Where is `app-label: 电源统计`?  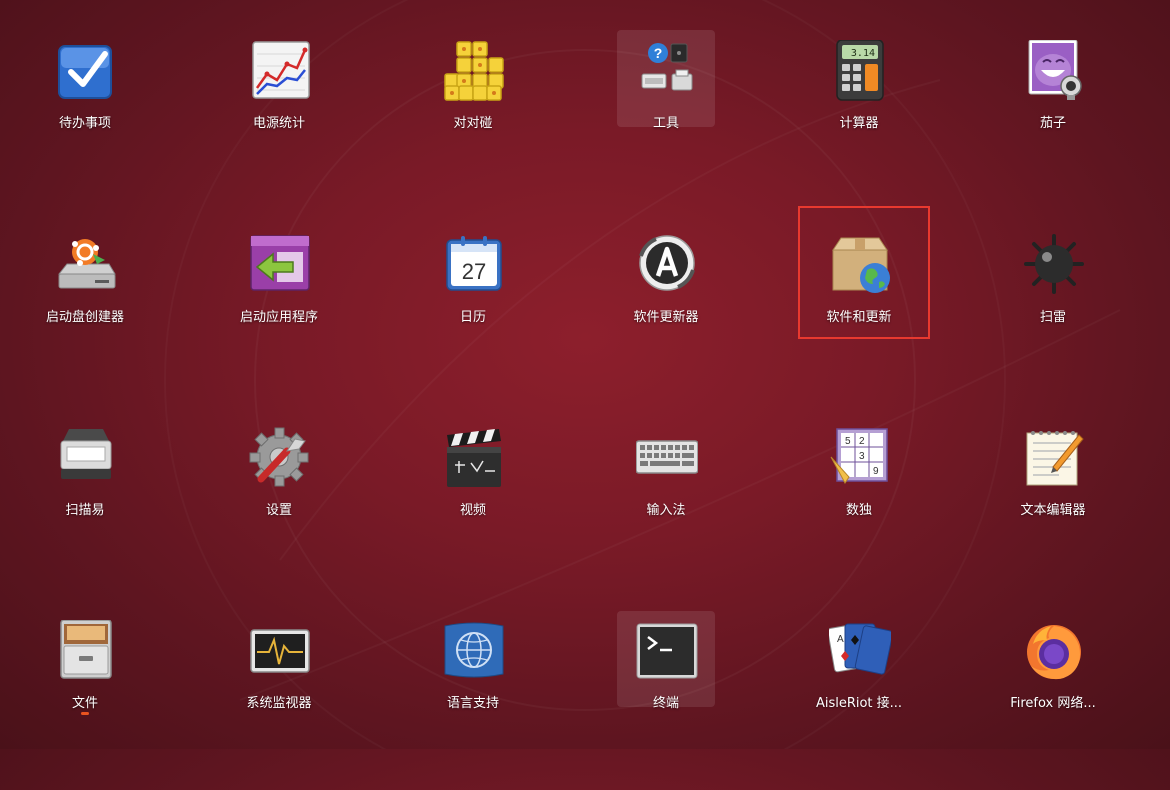 app-label: 电源统计 is located at coordinates (278, 123).